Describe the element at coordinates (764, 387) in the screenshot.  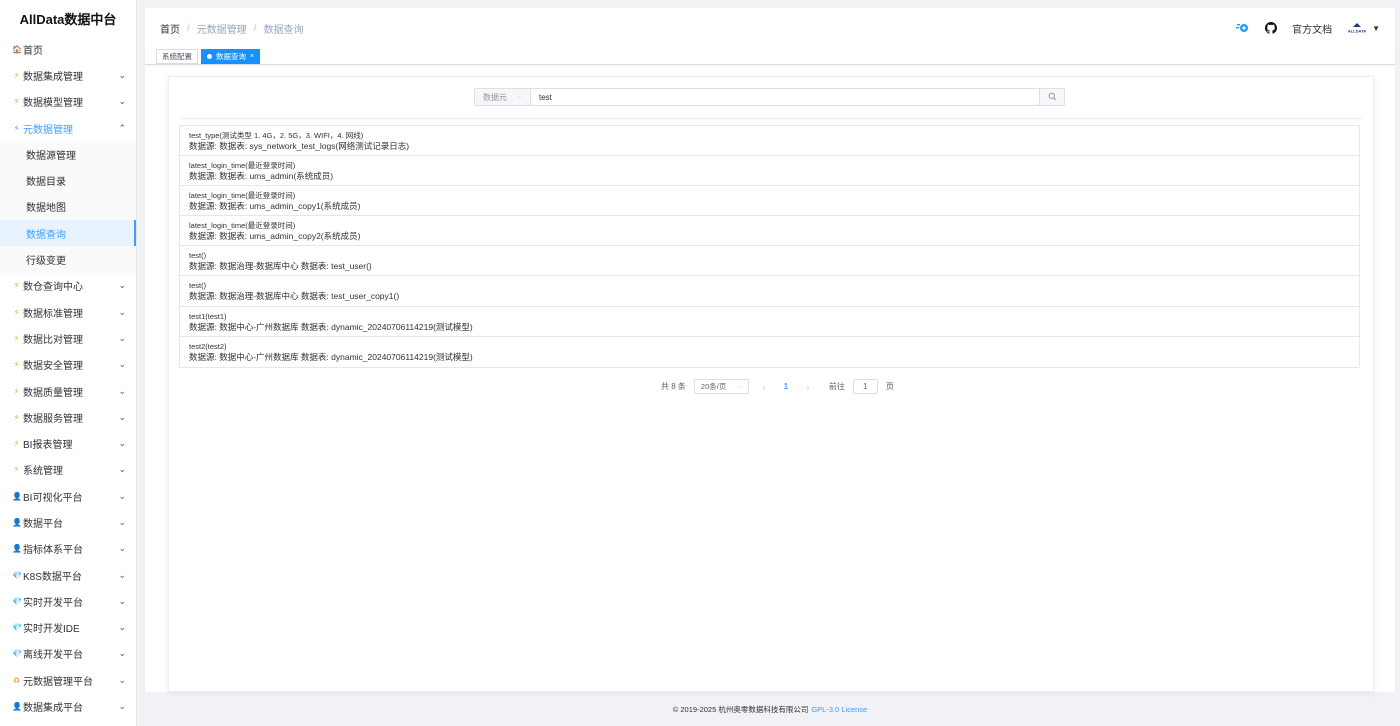
I see `prev-page-button: ‹` at that location.